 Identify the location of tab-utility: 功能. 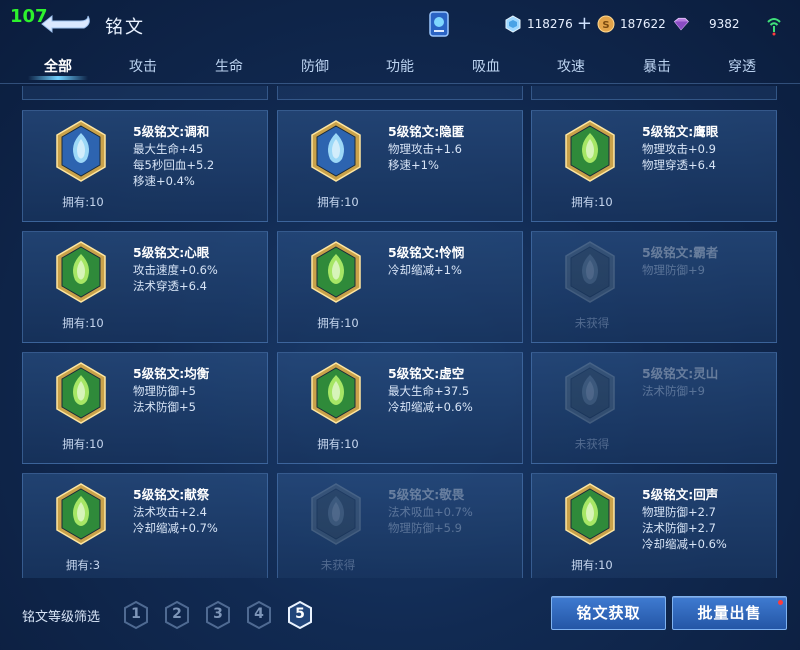
(400, 66).